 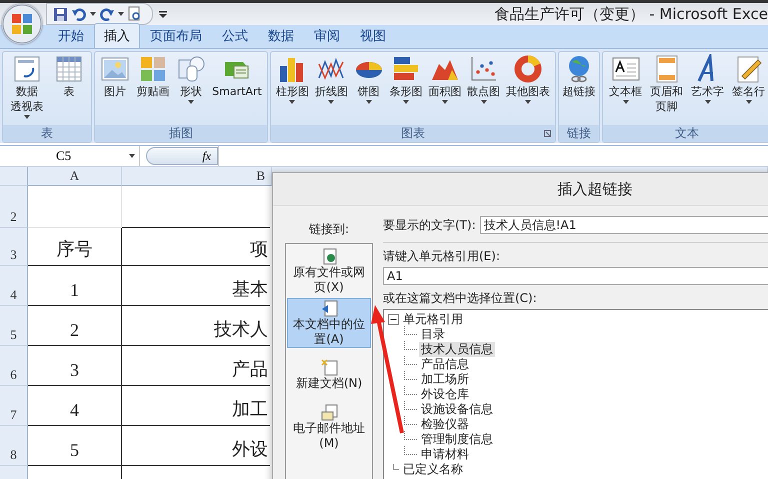 What do you see at coordinates (14, 446) in the screenshot?
I see `row-header: 8` at bounding box center [14, 446].